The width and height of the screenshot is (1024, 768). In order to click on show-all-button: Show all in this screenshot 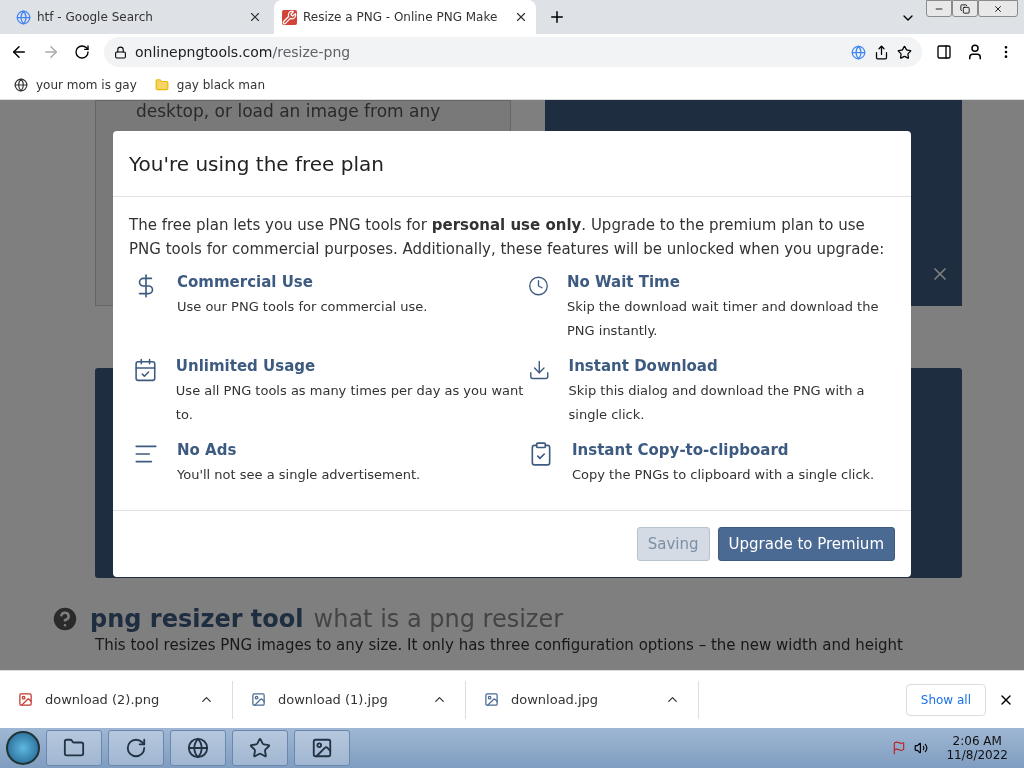, I will do `click(945, 699)`.